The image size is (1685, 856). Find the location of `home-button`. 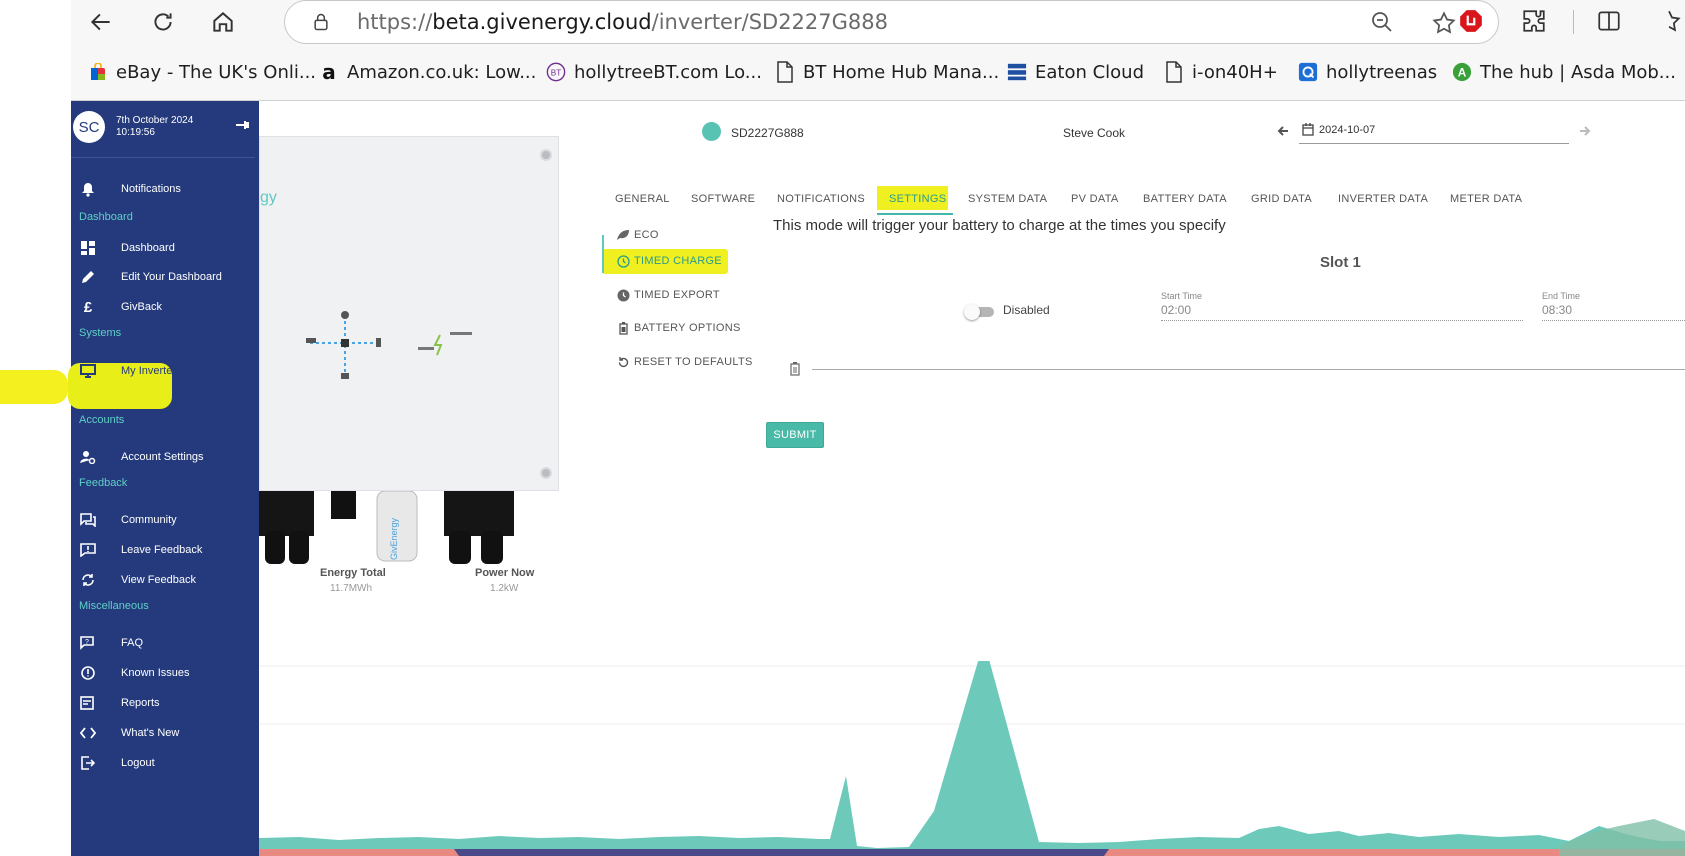

home-button is located at coordinates (223, 22).